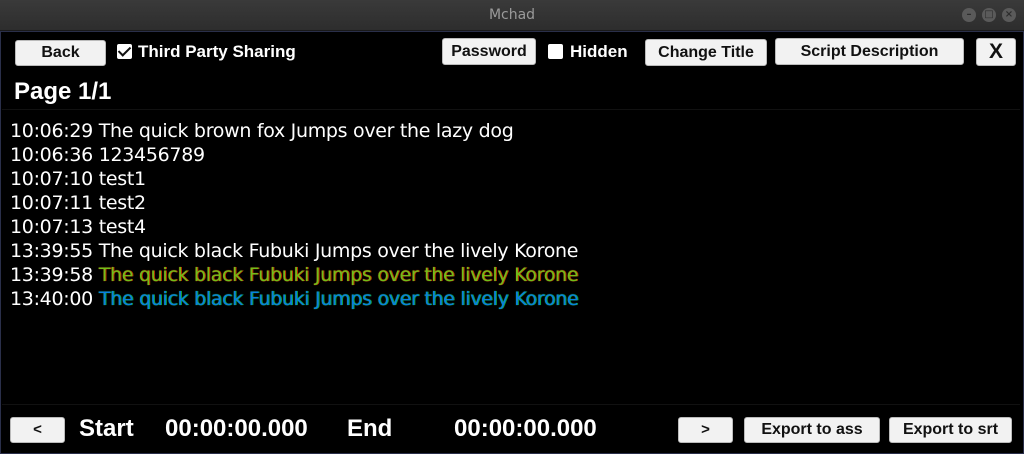 The image size is (1024, 454). Describe the element at coordinates (122, 203) in the screenshot. I see `entry-text: test2` at that location.